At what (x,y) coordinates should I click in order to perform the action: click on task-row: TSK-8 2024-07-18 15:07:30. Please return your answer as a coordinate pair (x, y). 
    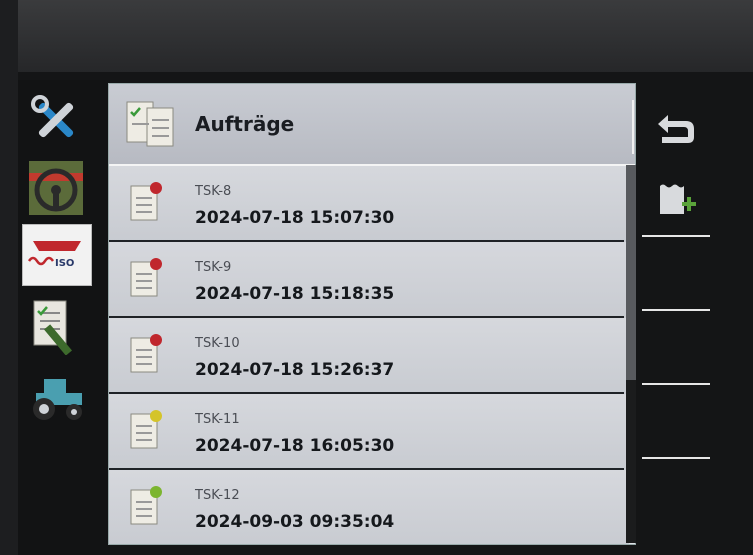
    Looking at the image, I should click on (369, 204).